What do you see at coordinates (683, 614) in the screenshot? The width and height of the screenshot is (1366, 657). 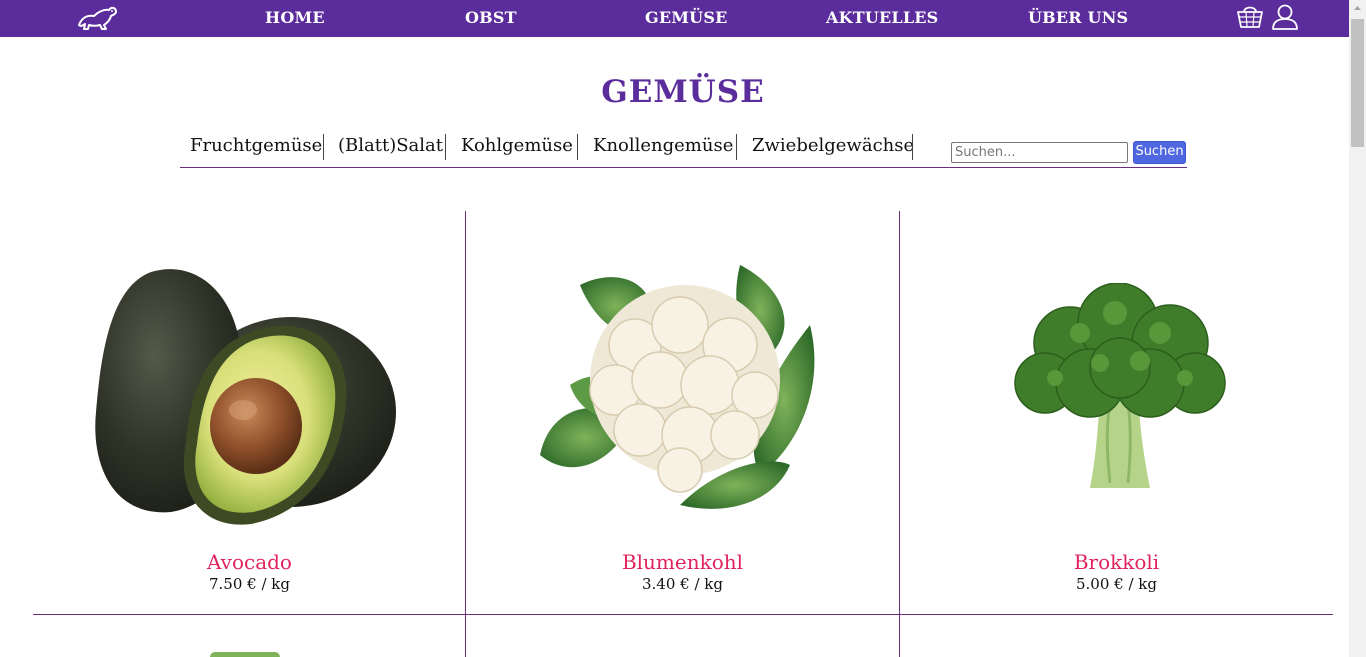 I see `grid-divider-horizontal` at bounding box center [683, 614].